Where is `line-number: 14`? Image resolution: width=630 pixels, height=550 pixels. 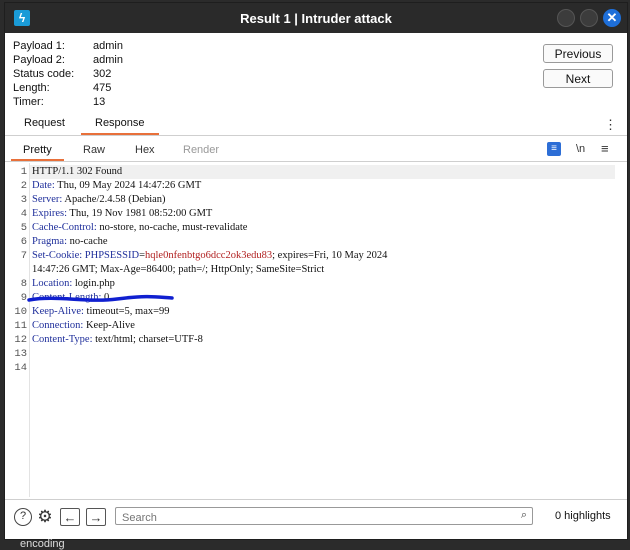
line-number: 14 is located at coordinates (20, 368).